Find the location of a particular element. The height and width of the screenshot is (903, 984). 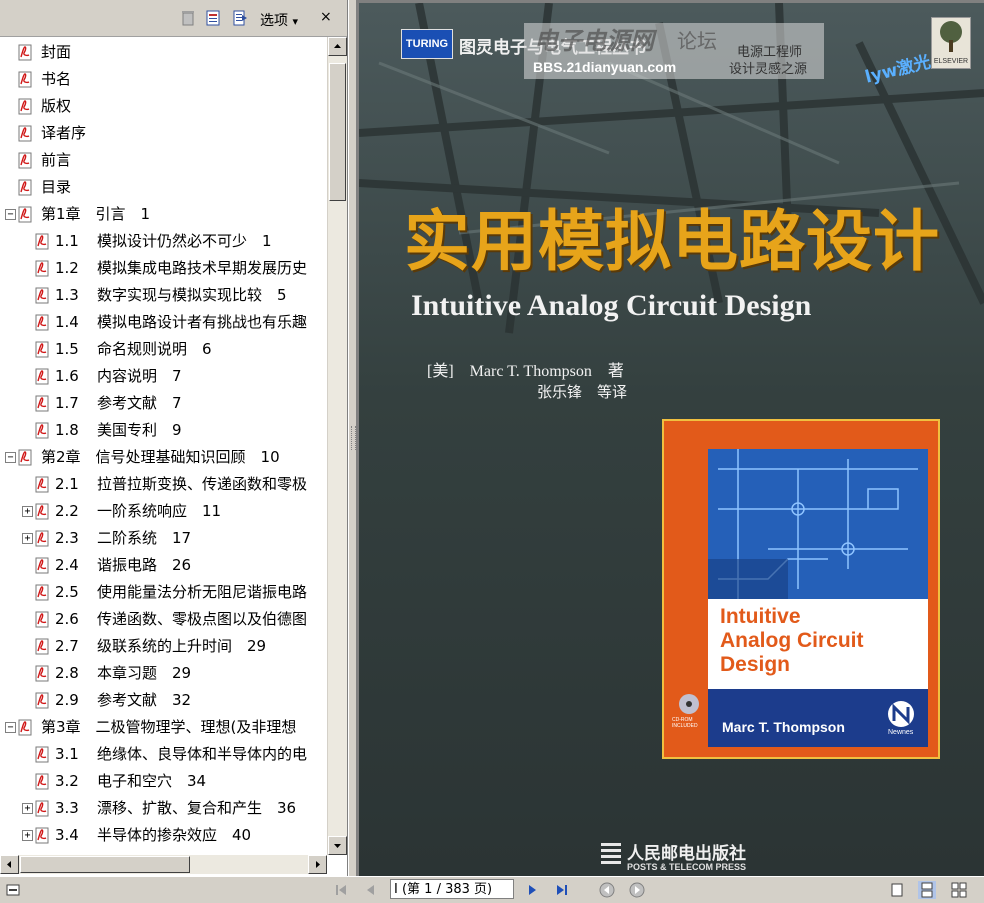

inner-title-2: Analog Circuit is located at coordinates (792, 640).